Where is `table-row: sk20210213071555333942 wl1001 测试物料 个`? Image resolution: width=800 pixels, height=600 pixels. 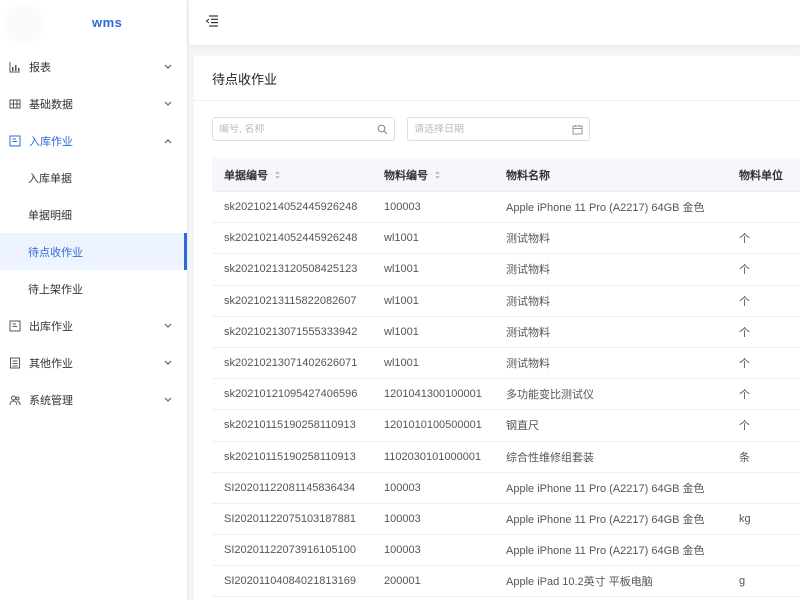 table-row: sk20210213071555333942 wl1001 测试物料 个 is located at coordinates (506, 332).